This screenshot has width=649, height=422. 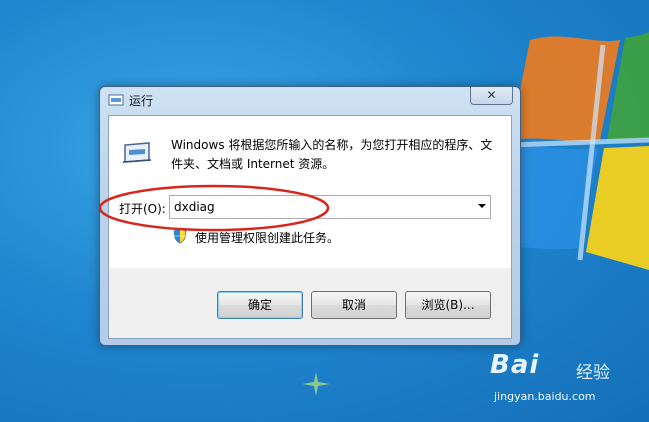 I want to click on ok-button: 确定, so click(x=260, y=305).